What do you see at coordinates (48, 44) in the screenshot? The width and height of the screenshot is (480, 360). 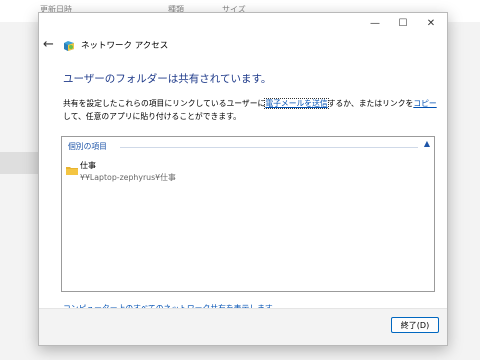 I see `back-arrow-icon: ←` at bounding box center [48, 44].